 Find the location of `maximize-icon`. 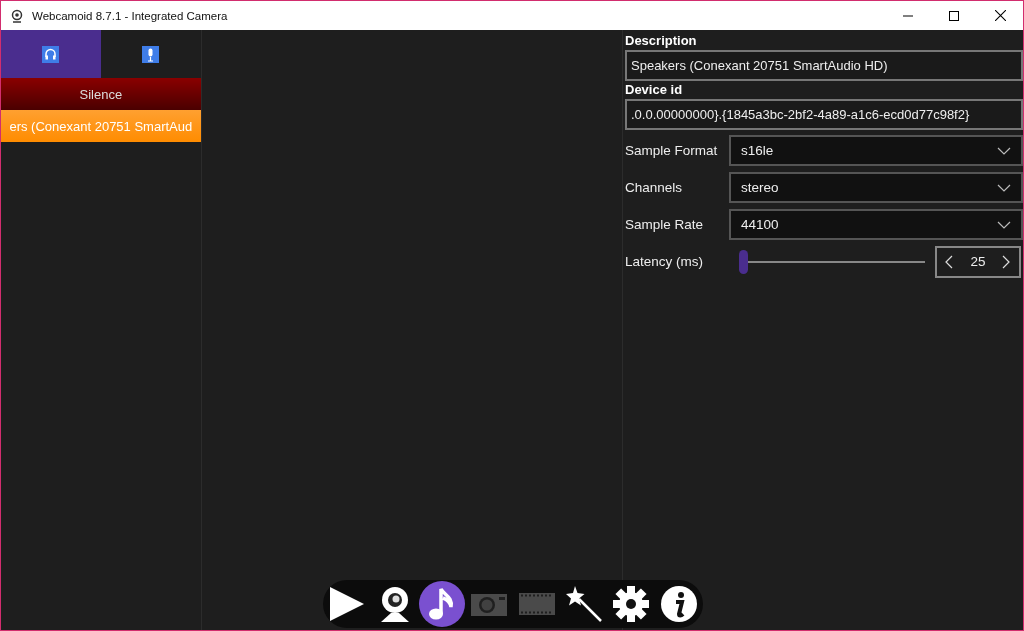

maximize-icon is located at coordinates (954, 15).